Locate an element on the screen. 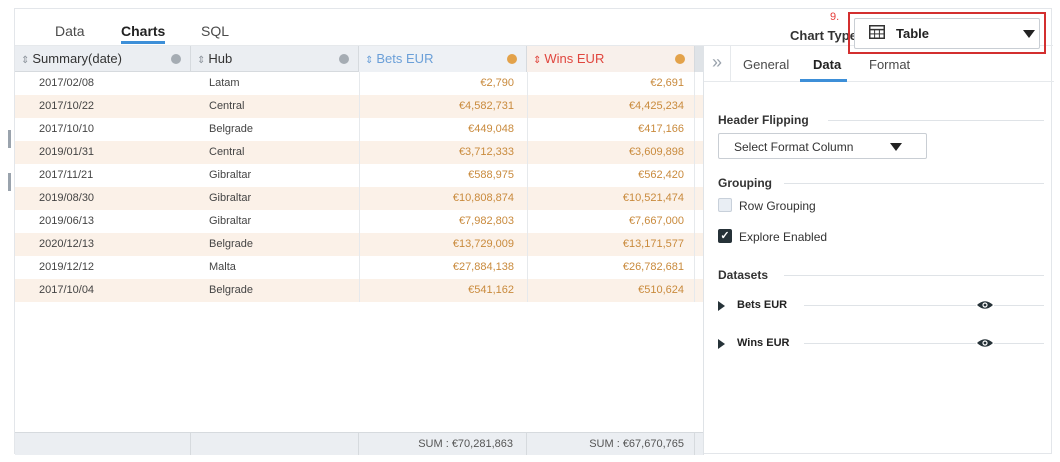 The width and height of the screenshot is (1060, 462). top-tab-bar: Data Charts SQL 9. Chart Type: Table is located at coordinates (534, 31).